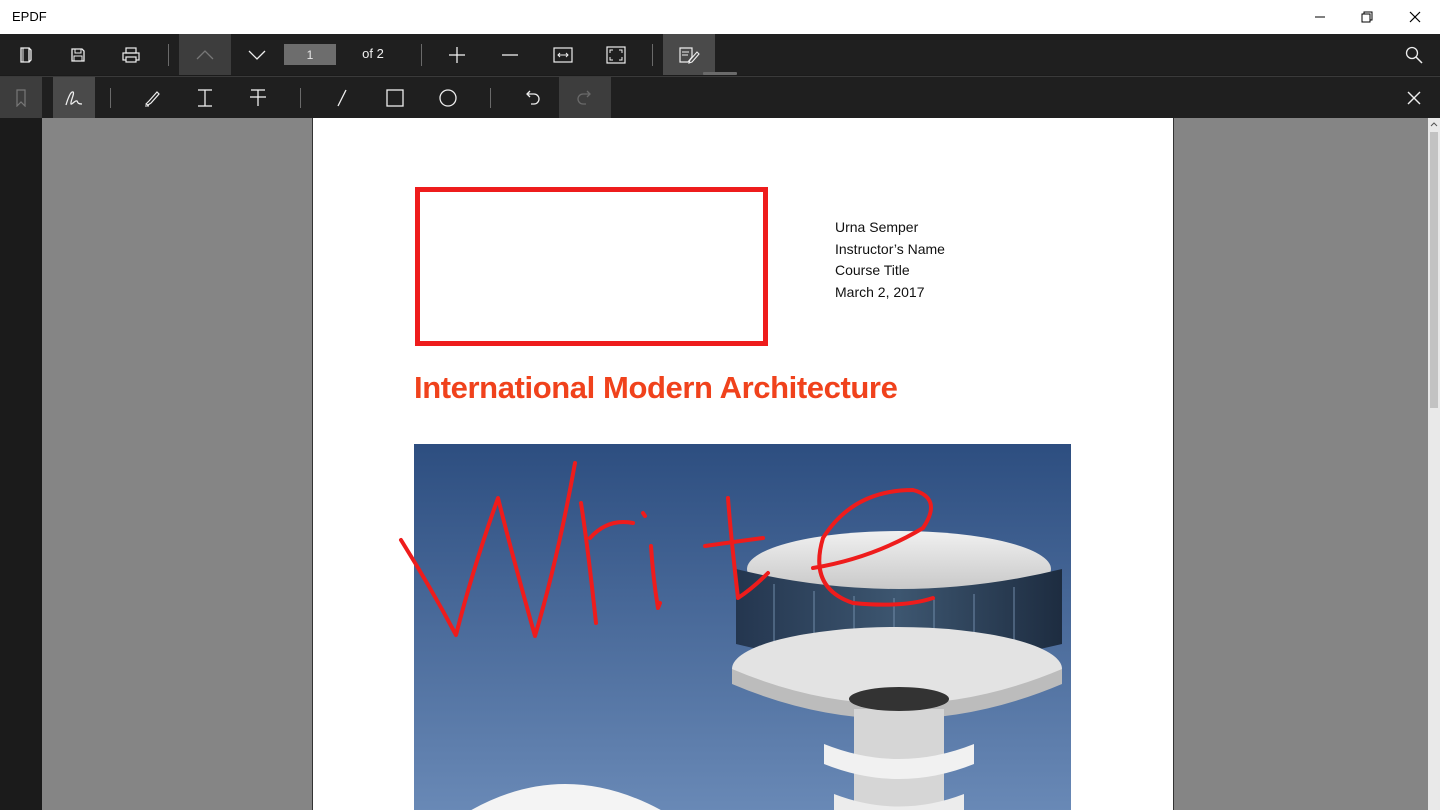 This screenshot has width=1440, height=810. I want to click on text-tool-button, so click(205, 98).